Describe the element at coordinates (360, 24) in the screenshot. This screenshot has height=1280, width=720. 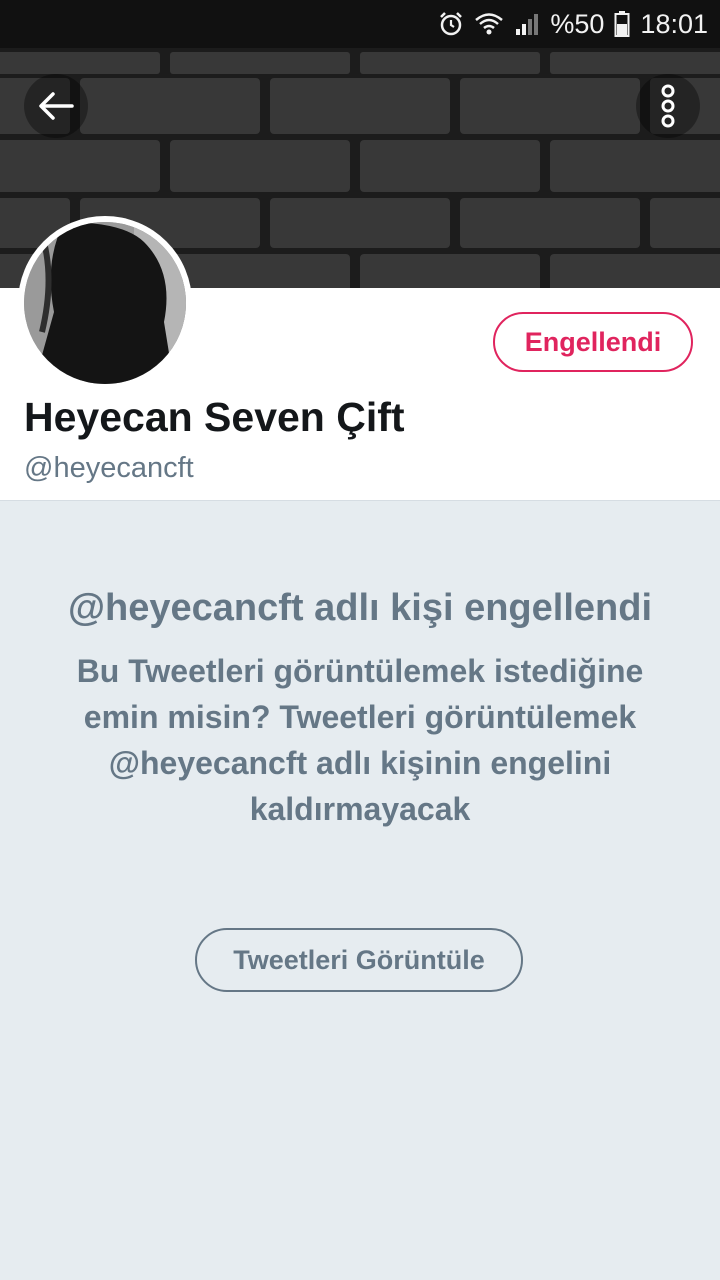
I see `status-bar: %50 18:01` at that location.